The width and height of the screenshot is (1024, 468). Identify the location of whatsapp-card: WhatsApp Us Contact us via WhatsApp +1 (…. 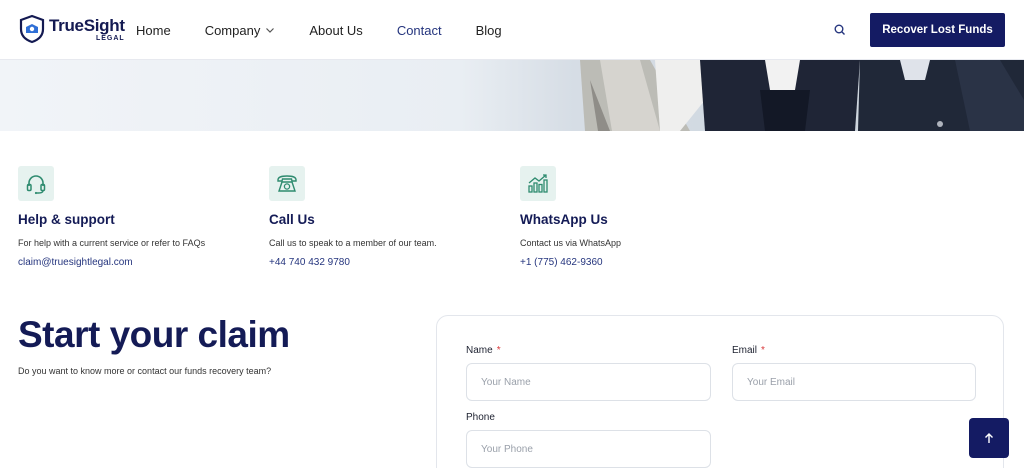
(635, 217).